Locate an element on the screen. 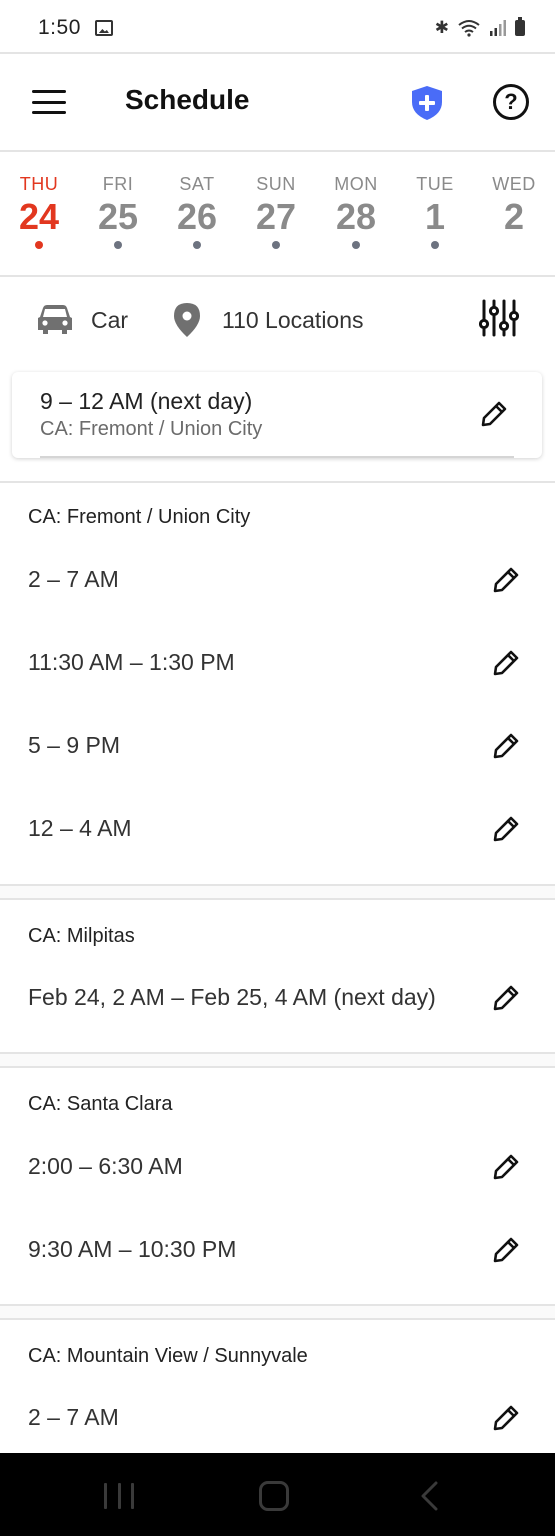 The width and height of the screenshot is (555, 1536). date-wed-2: WED 2 is located at coordinates (514, 205).